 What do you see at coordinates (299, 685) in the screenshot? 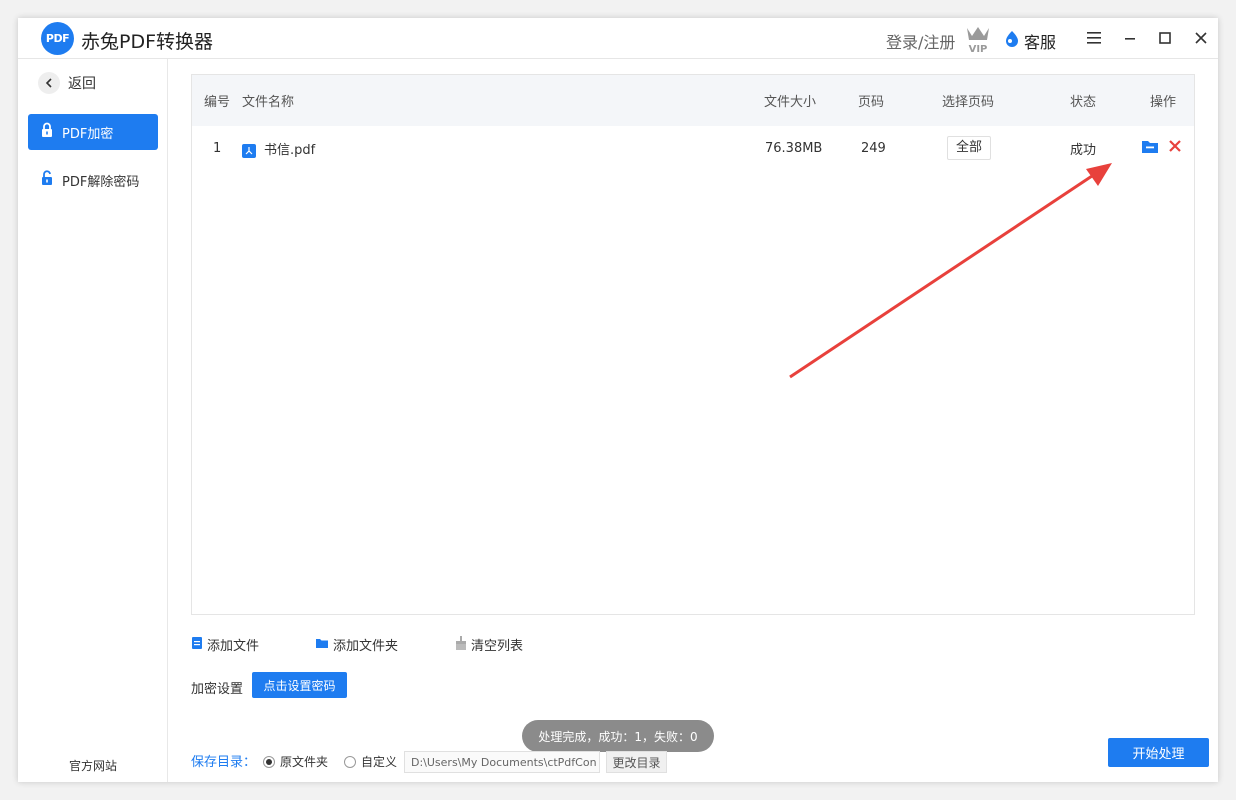
I see `set-password-button: 点击设置密码` at bounding box center [299, 685].